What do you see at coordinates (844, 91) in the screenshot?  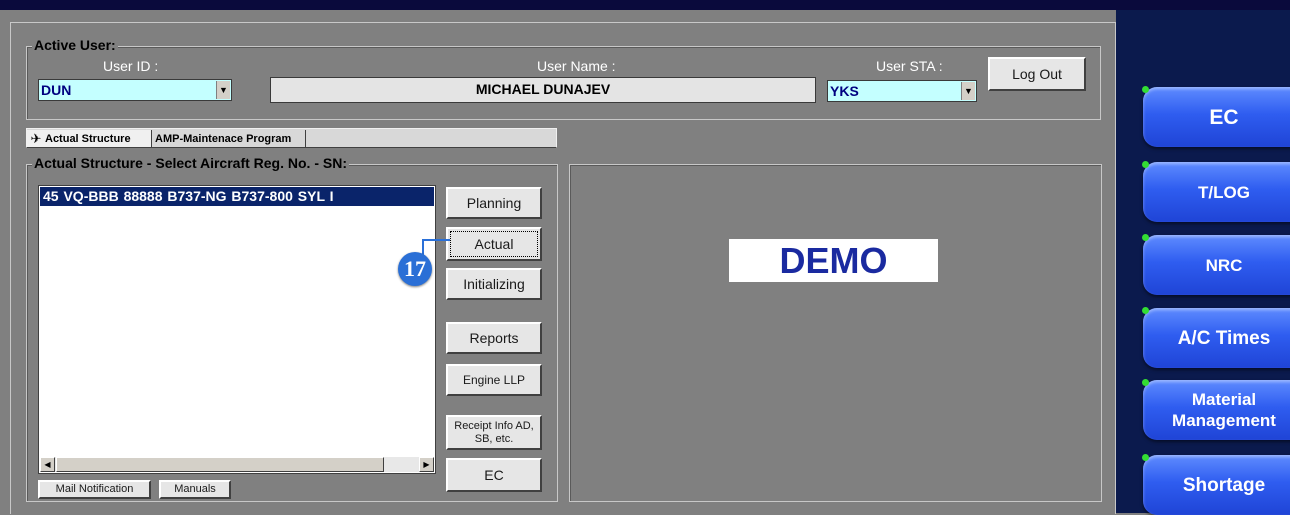 I see `user-sta-value: YKS` at bounding box center [844, 91].